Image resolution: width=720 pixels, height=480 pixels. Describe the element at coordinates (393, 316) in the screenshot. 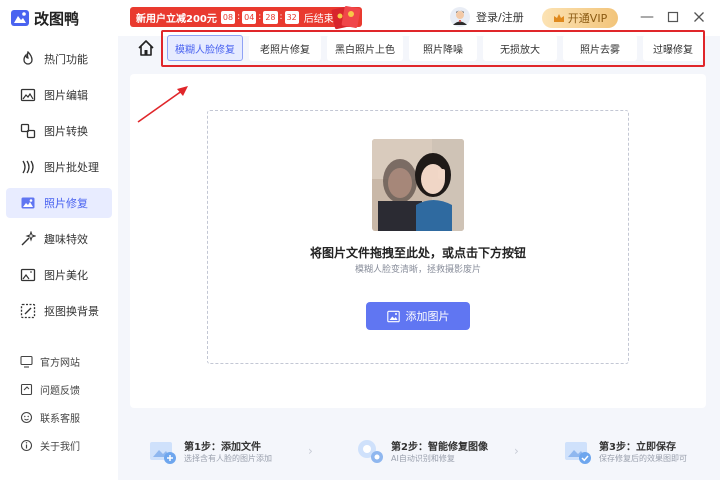

I see `image-icon` at that location.